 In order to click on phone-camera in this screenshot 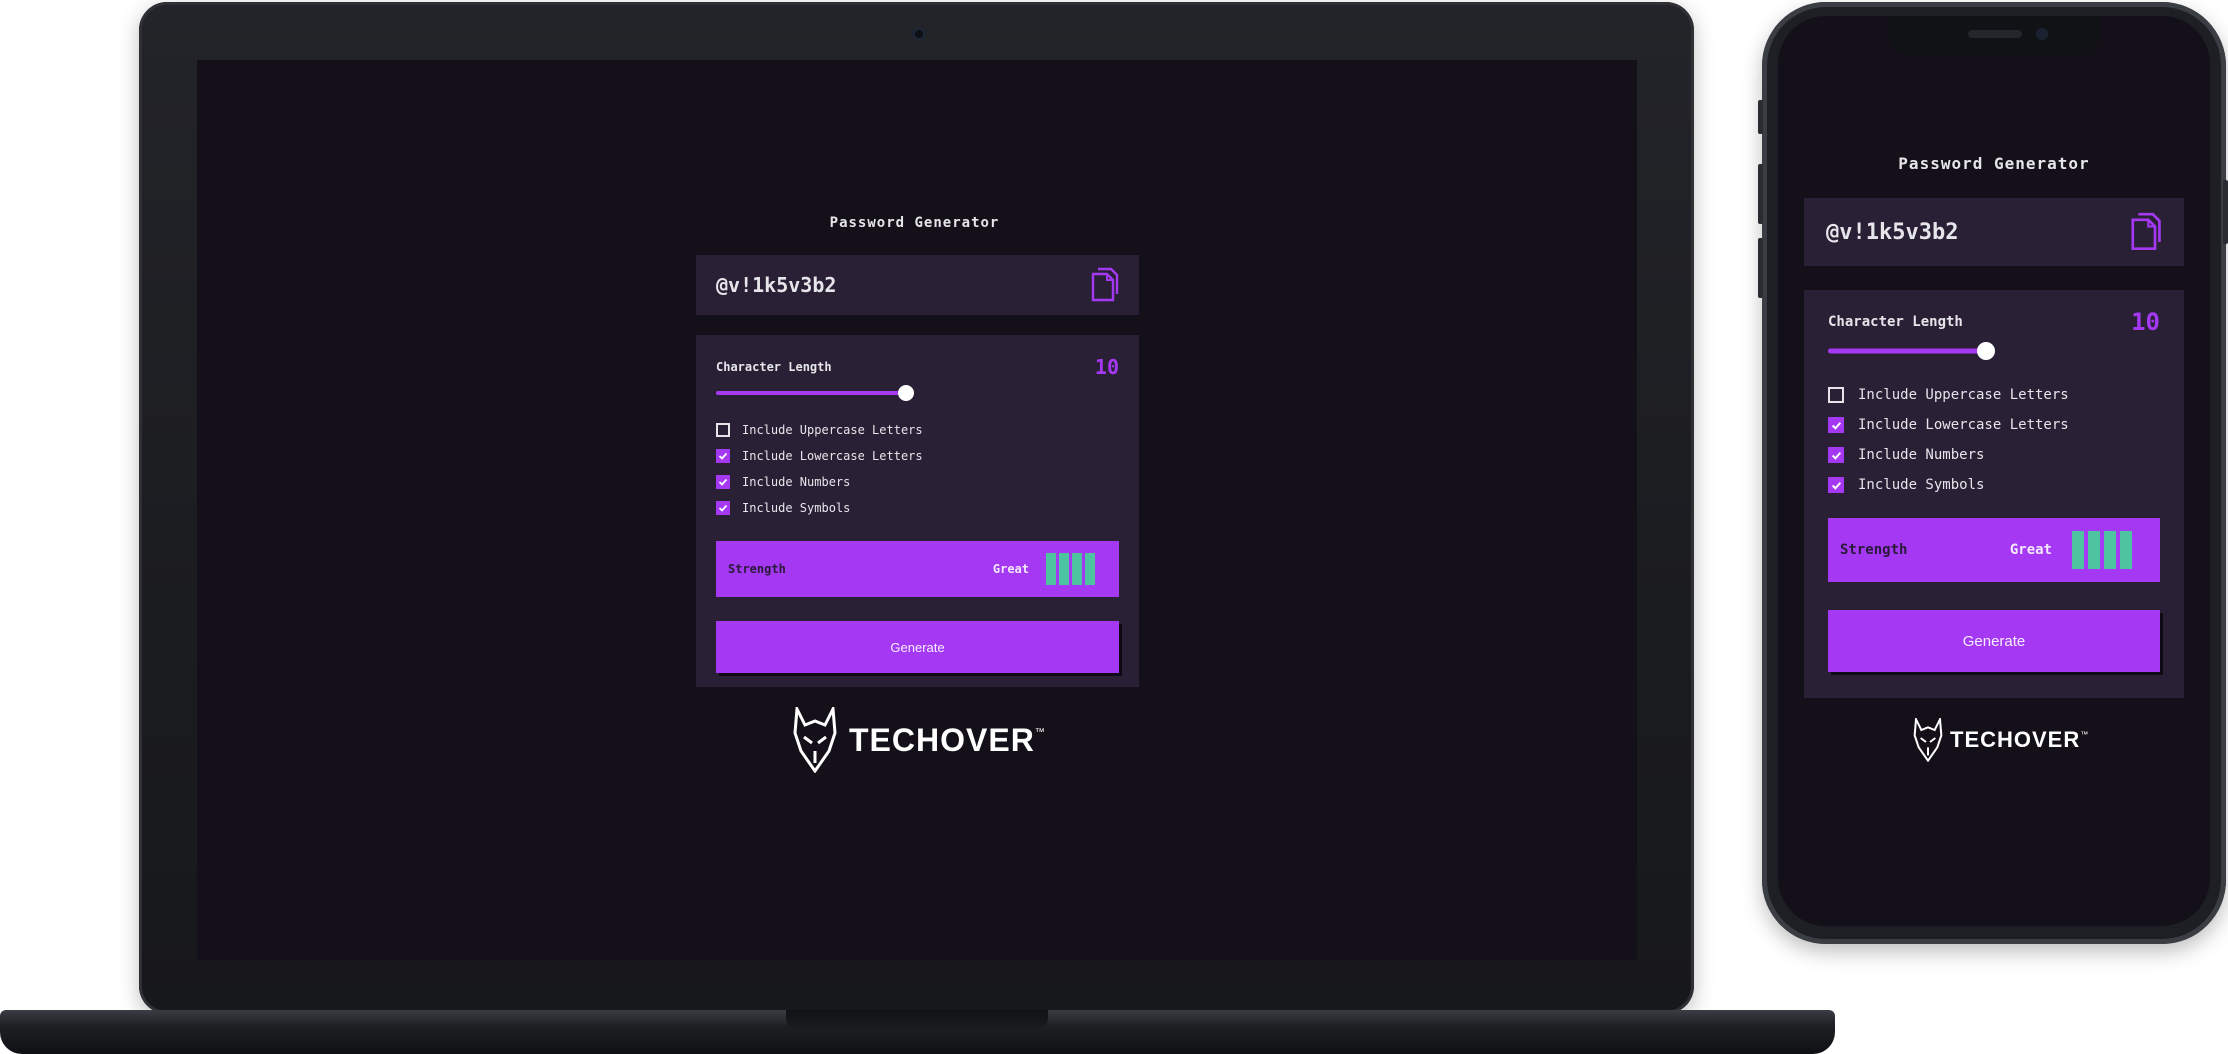, I will do `click(2042, 34)`.